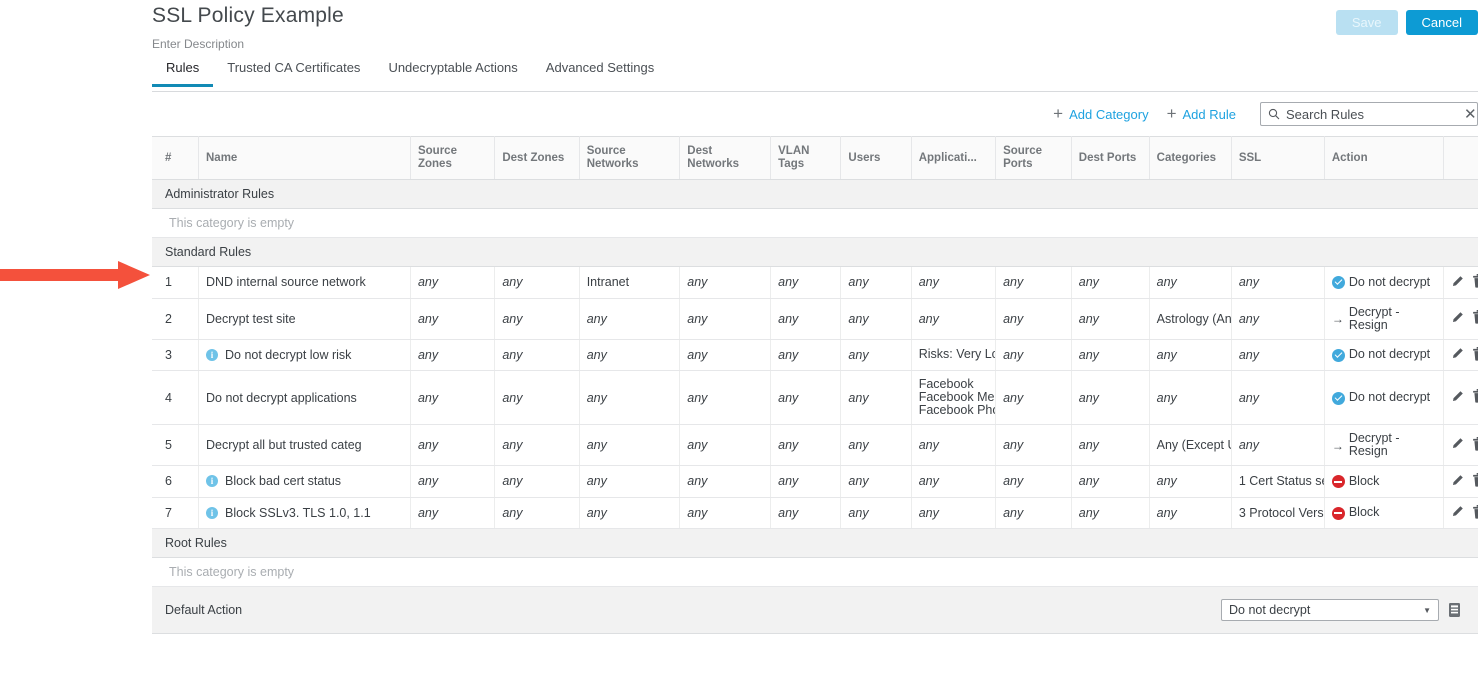 This screenshot has height=690, width=1478. Describe the element at coordinates (1190, 319) in the screenshot. I see `cell-categories: Astrology (Any` at that location.